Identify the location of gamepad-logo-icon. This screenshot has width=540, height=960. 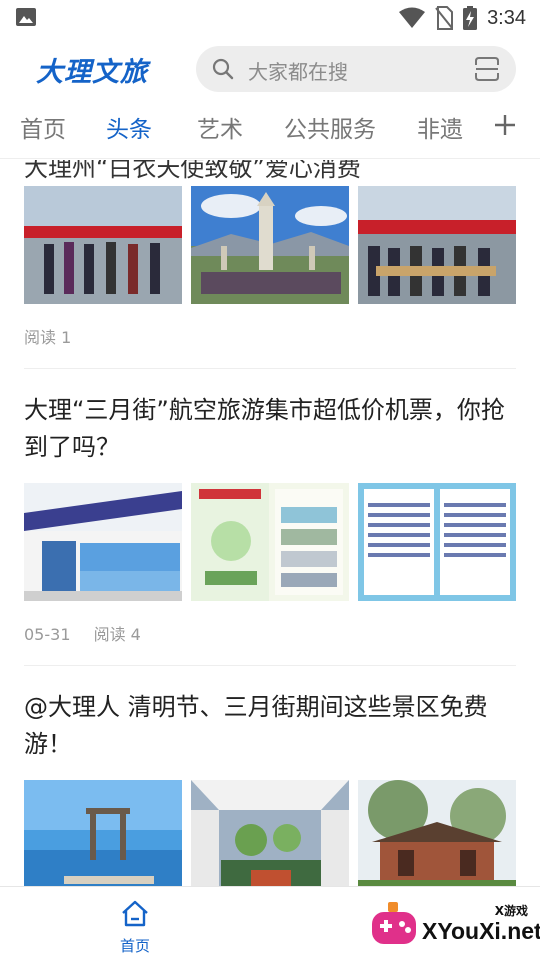
(394, 923).